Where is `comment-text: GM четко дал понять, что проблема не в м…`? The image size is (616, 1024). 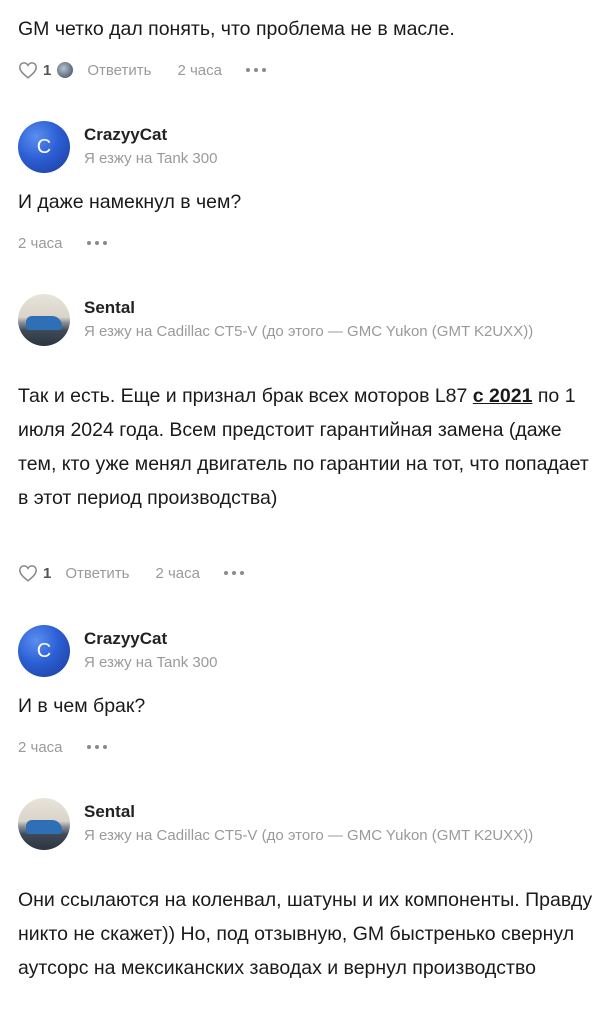
comment-text: GM четко дал понять, что проблема не в м… is located at coordinates (236, 29).